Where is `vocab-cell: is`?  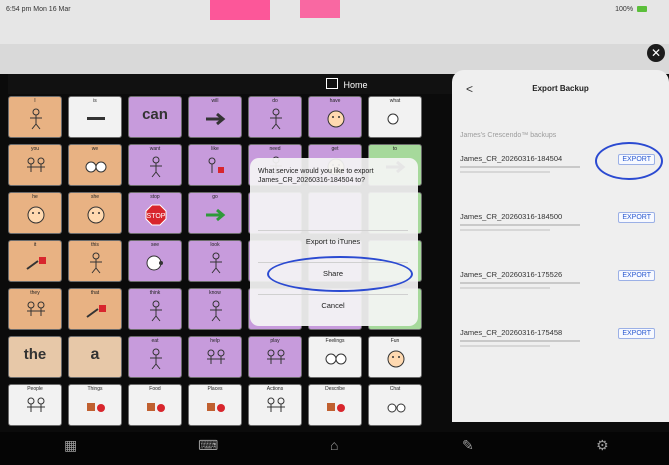 vocab-cell: is is located at coordinates (95, 117).